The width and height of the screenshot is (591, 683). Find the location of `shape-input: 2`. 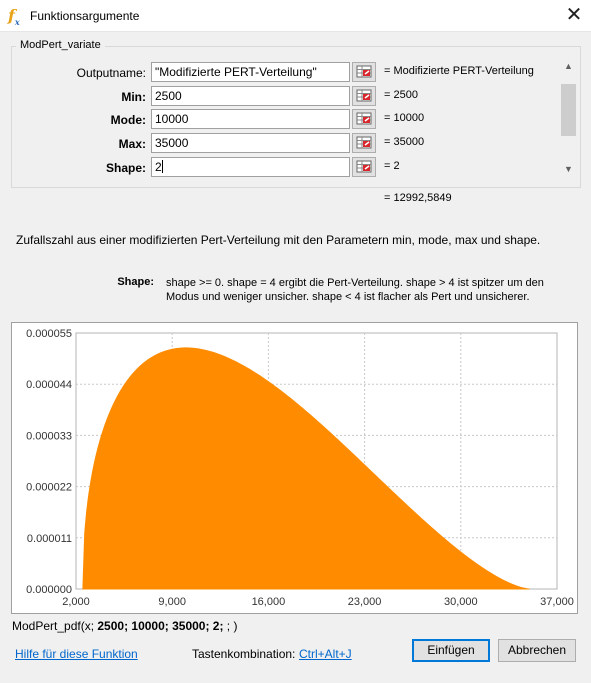

shape-input: 2 is located at coordinates (250, 167).